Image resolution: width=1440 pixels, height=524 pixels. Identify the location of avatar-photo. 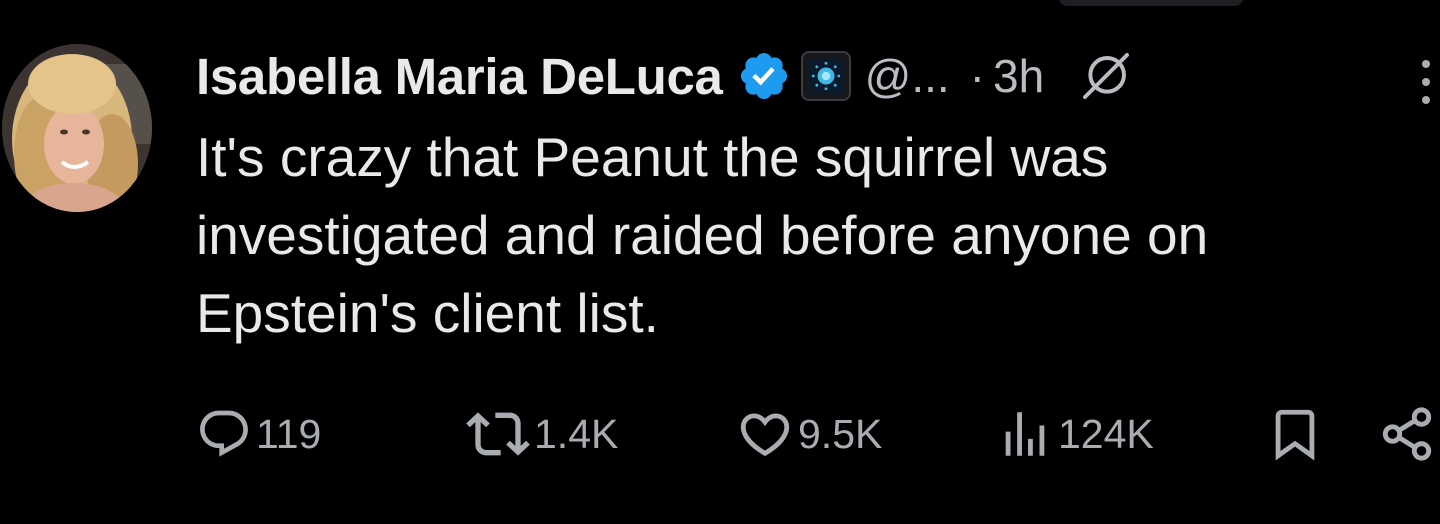
(77, 128).